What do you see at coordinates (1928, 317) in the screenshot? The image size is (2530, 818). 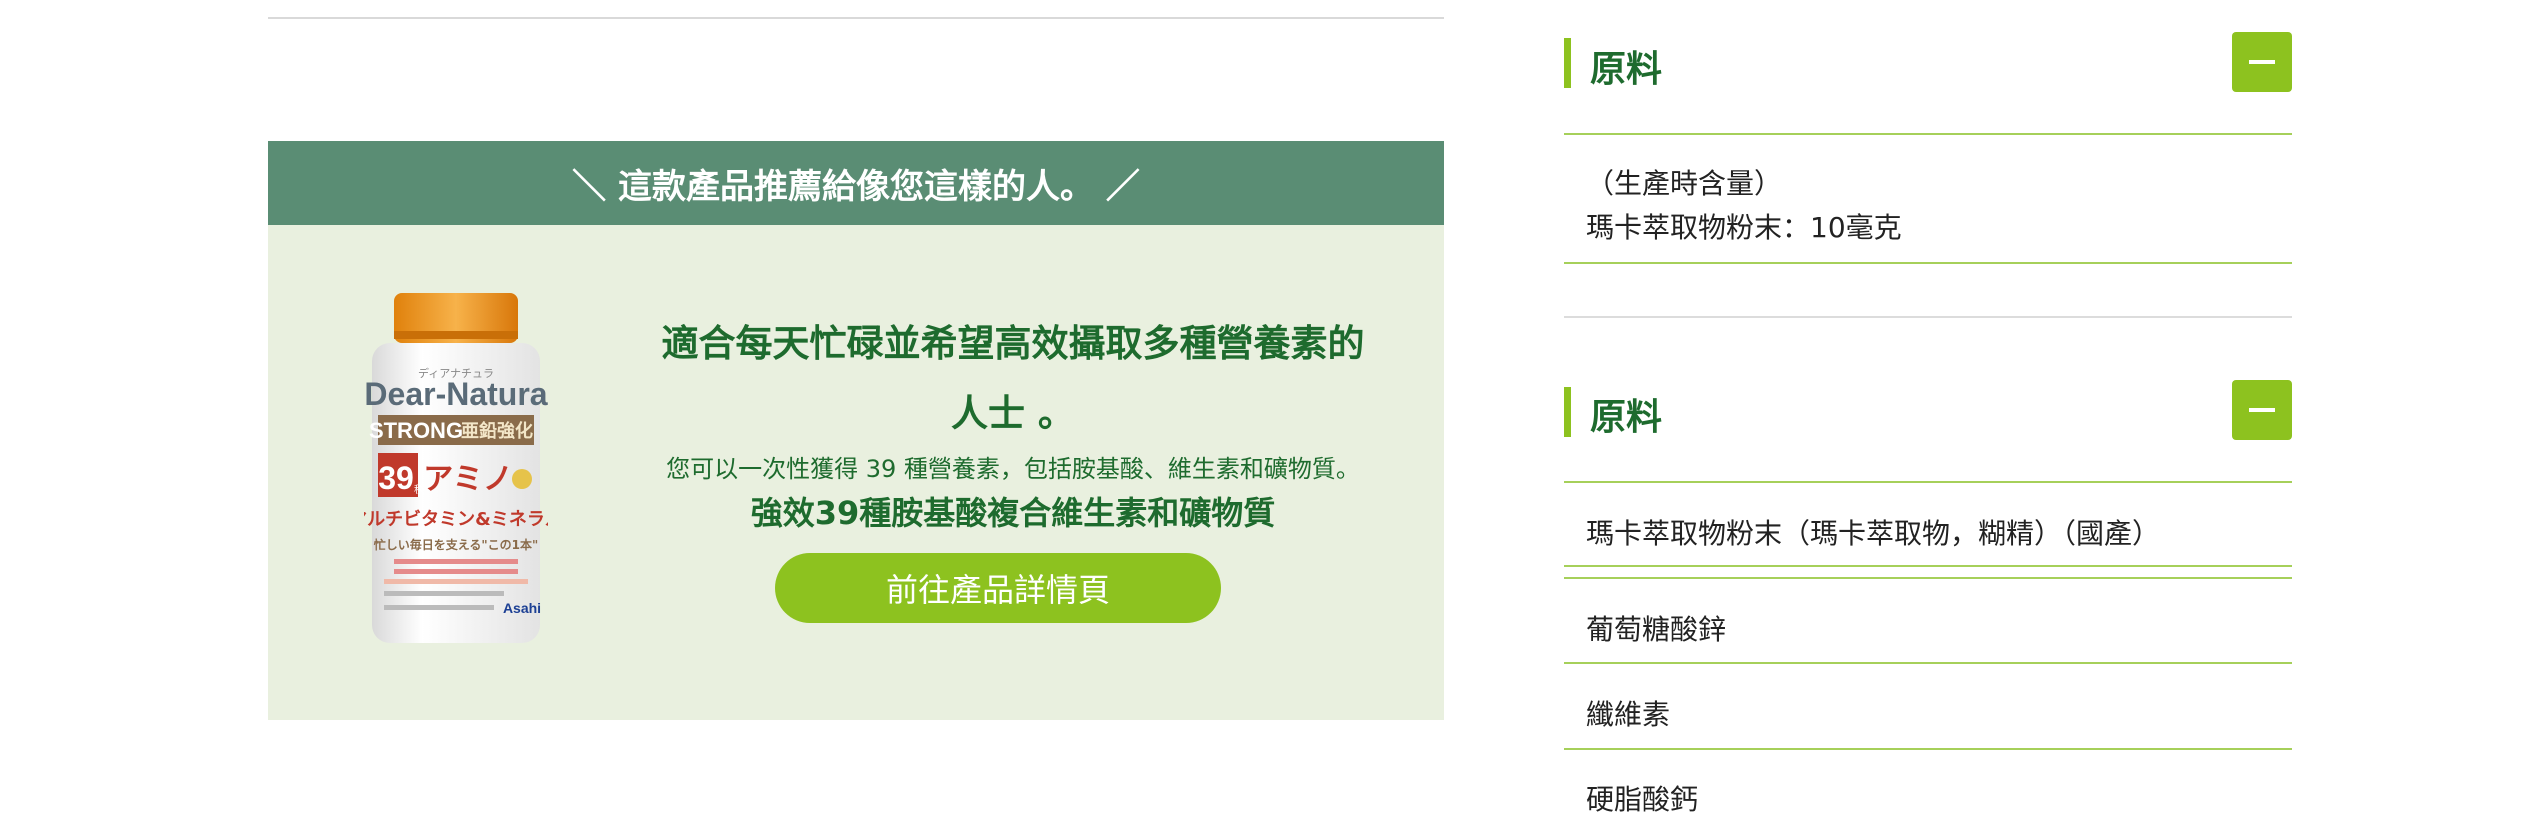 I see `section-separator` at bounding box center [1928, 317].